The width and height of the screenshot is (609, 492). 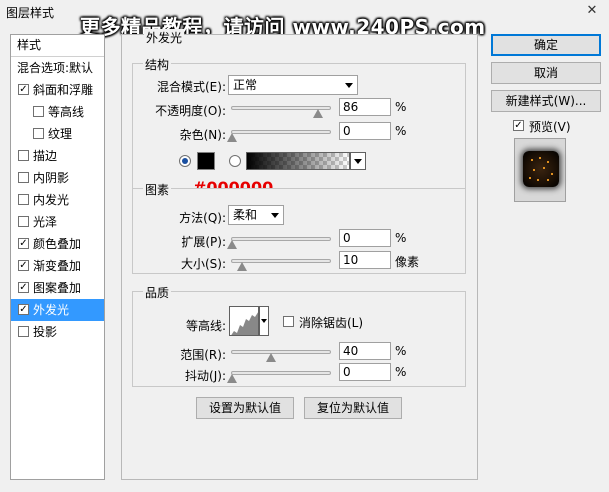 I want to click on style-item: ✓ 外发光, so click(x=57, y=310).